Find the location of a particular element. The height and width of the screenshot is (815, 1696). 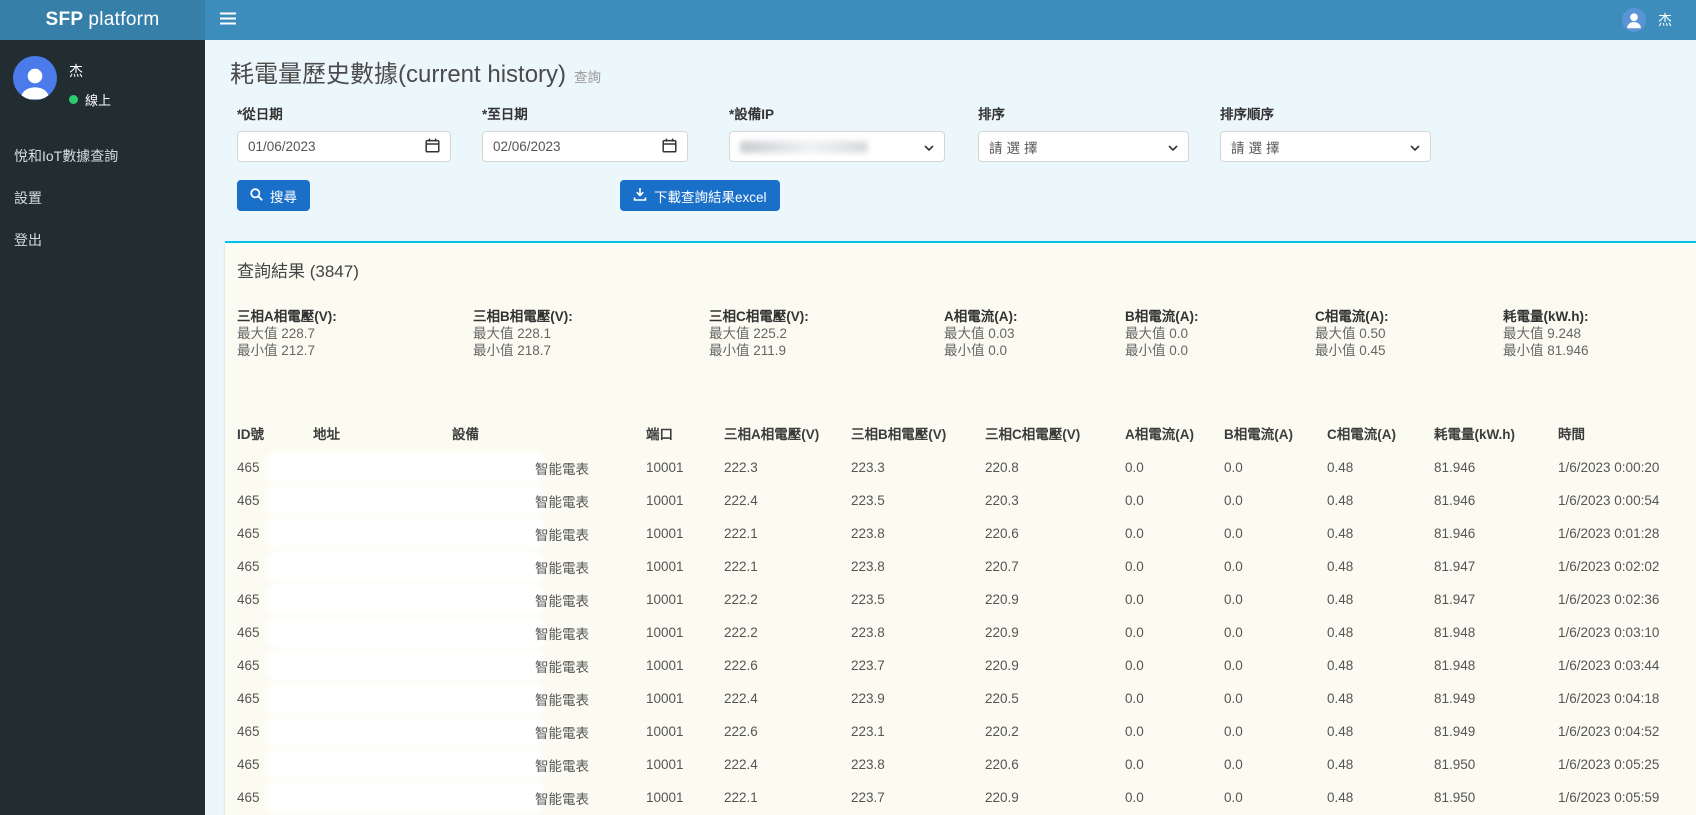

cell-voltage-c: 220.2 is located at coordinates (1002, 731).